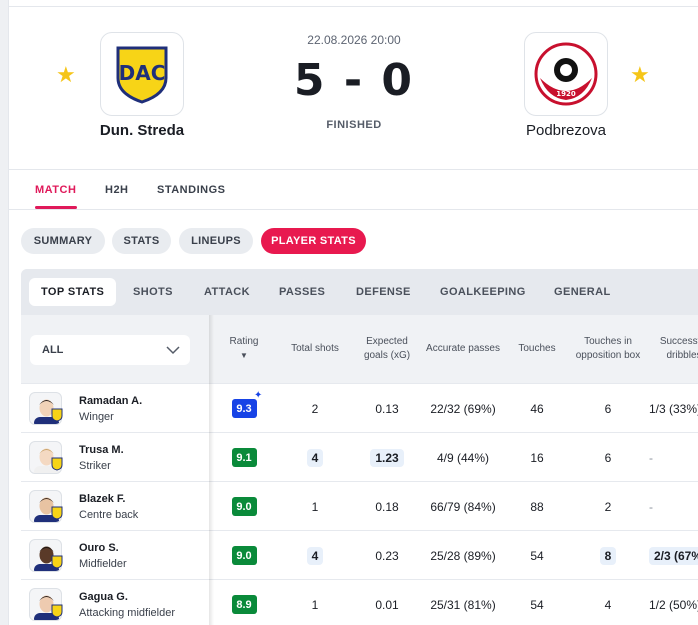 This screenshot has height=625, width=698. I want to click on player-position: Midfielder, so click(103, 564).